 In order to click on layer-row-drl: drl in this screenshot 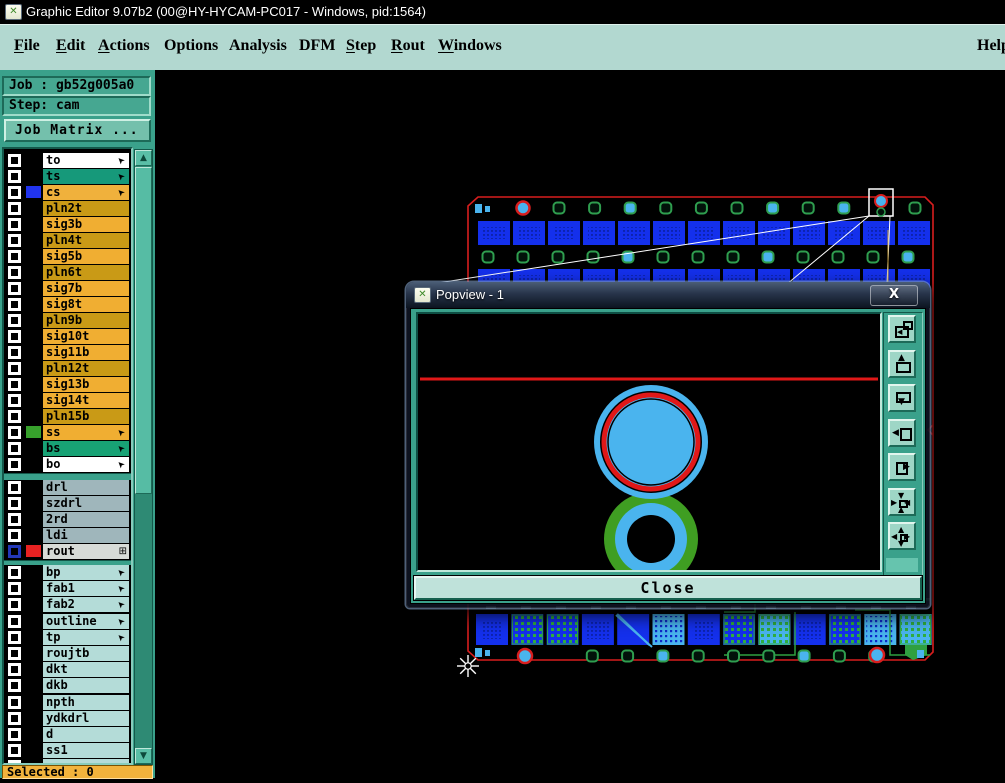, I will do `click(67, 487)`.